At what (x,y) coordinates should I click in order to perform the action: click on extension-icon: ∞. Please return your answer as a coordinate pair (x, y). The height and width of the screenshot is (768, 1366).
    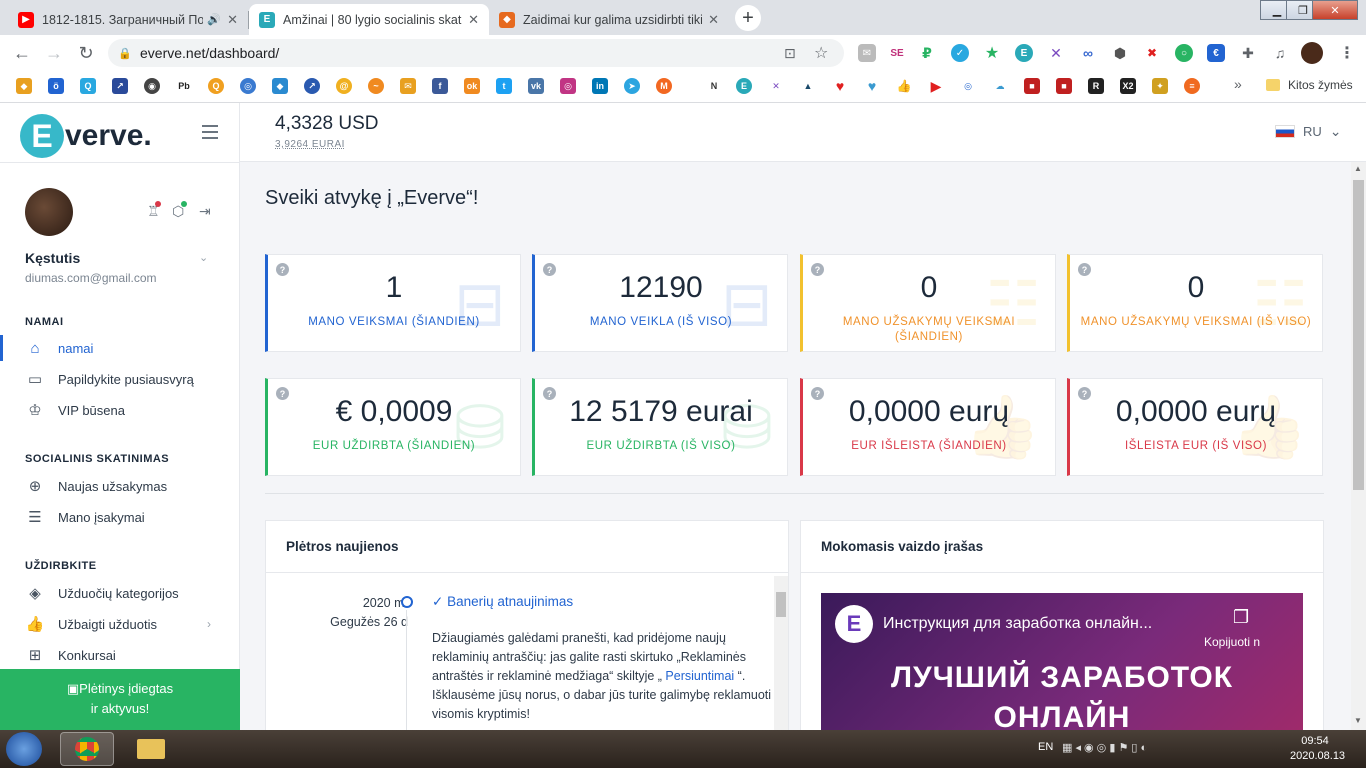
    Looking at the image, I should click on (1088, 53).